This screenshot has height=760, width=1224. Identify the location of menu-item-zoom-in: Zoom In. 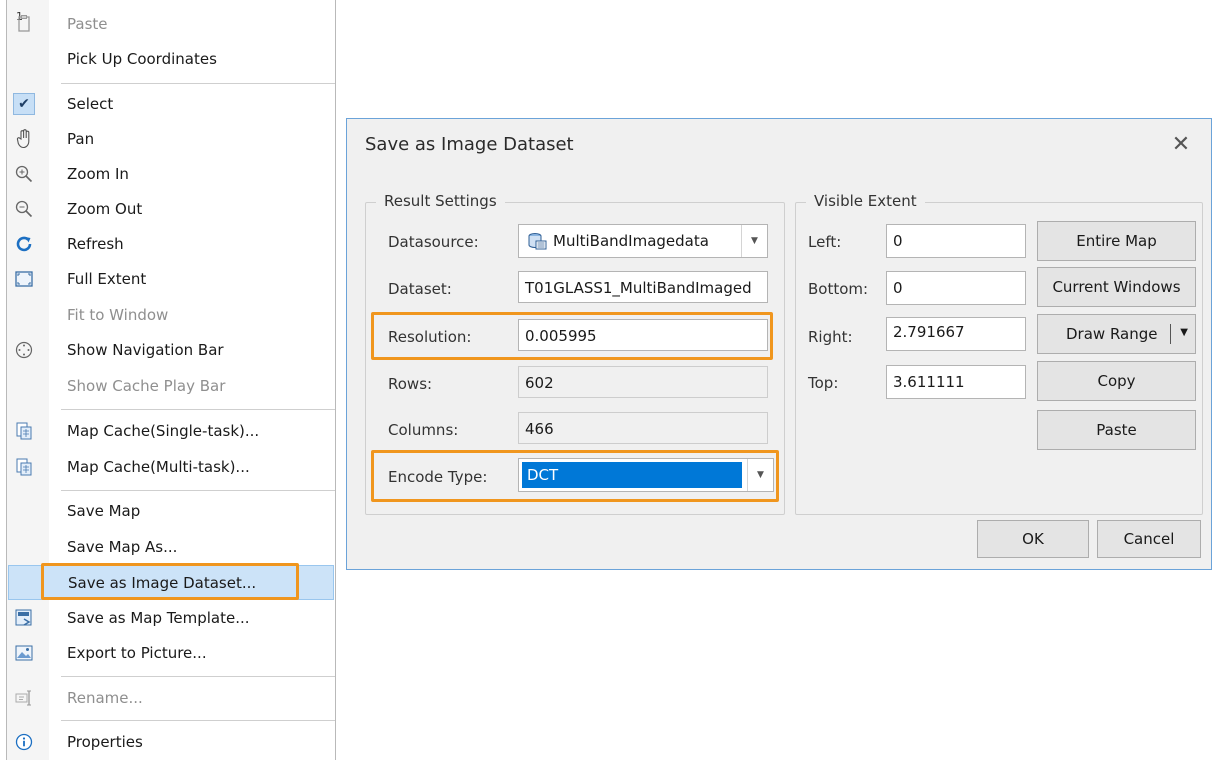
(171, 174).